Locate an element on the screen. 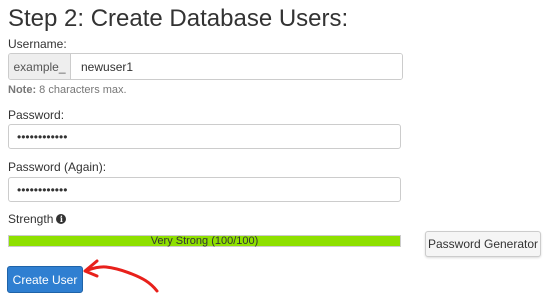 The width and height of the screenshot is (550, 300). password-generator-button: Password Generator is located at coordinates (483, 244).